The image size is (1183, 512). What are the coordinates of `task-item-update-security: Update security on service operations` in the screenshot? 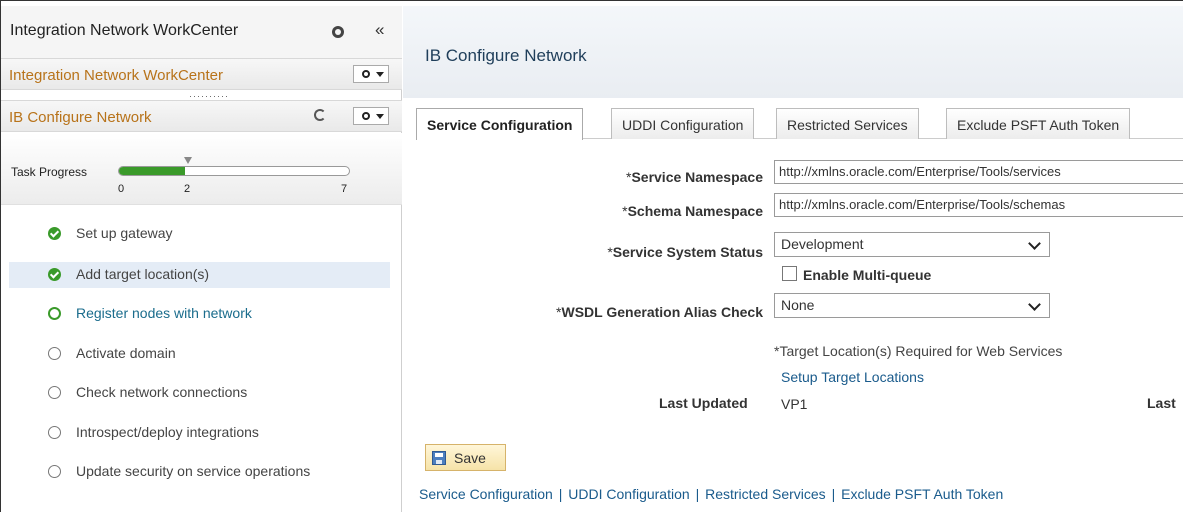 It's located at (196, 472).